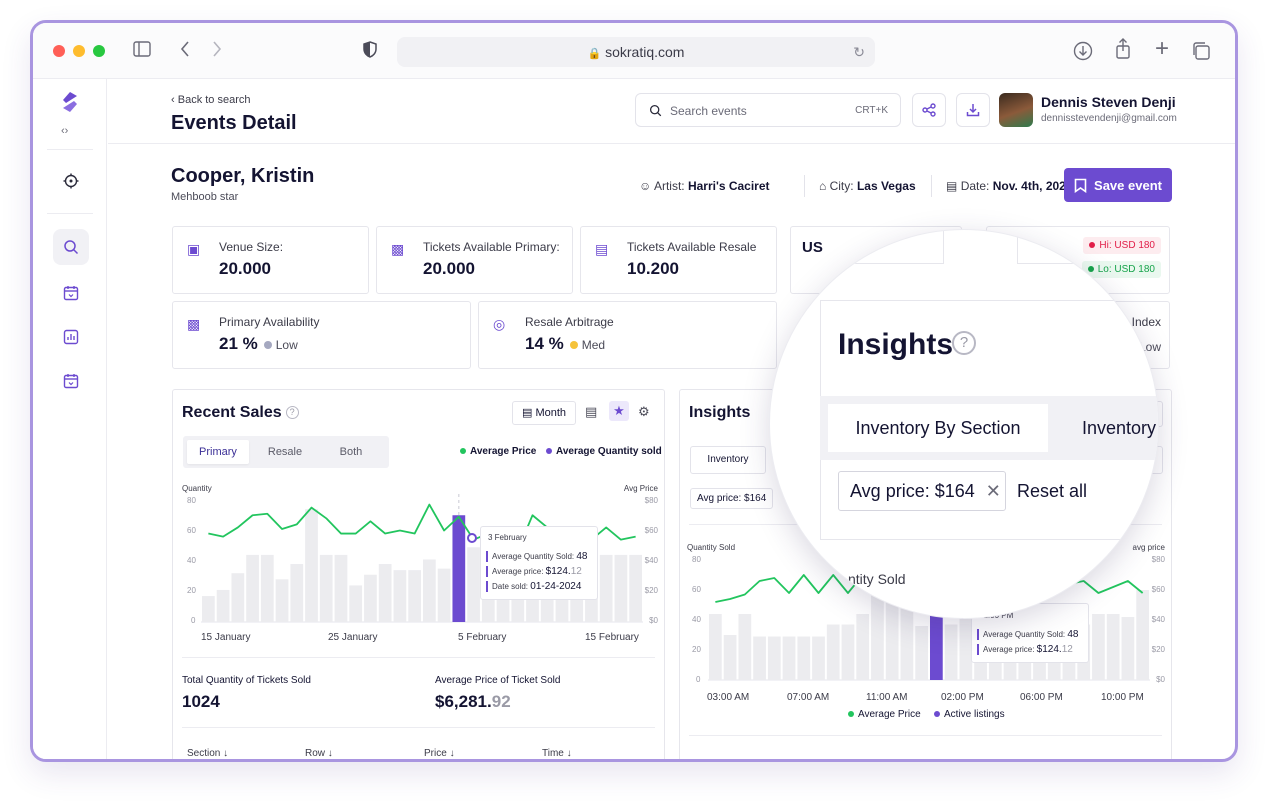 The width and height of the screenshot is (1268, 803). Describe the element at coordinates (370, 51) in the screenshot. I see `shield-icon` at that location.